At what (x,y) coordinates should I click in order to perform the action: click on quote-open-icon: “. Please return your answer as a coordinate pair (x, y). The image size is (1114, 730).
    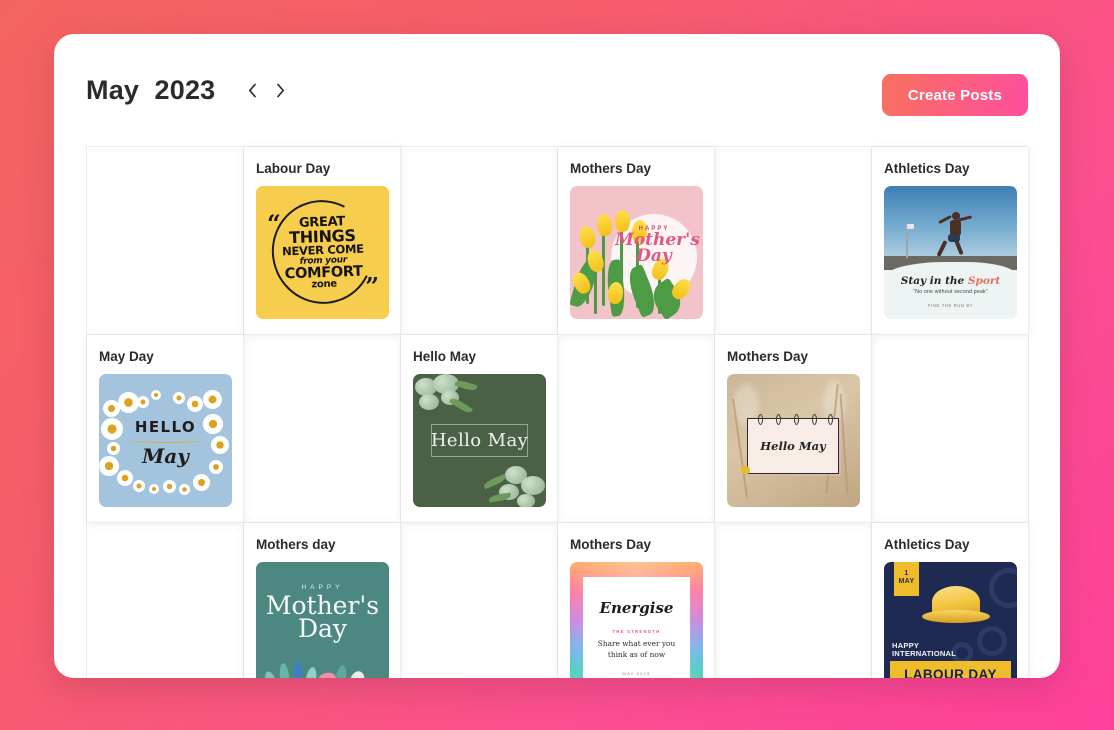
    Looking at the image, I should click on (274, 223).